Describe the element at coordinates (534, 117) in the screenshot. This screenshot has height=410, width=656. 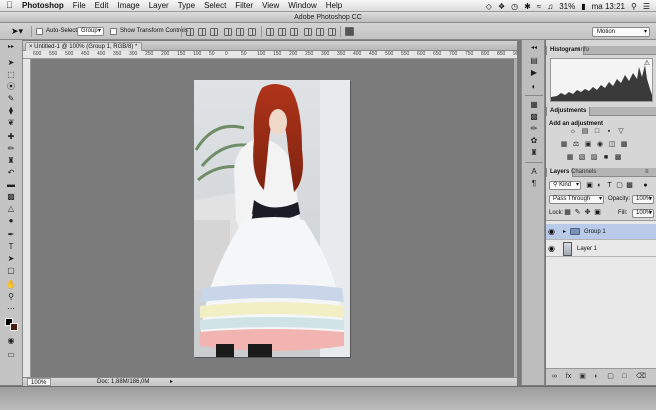
I see `styles-panel-icon: ▩` at that location.